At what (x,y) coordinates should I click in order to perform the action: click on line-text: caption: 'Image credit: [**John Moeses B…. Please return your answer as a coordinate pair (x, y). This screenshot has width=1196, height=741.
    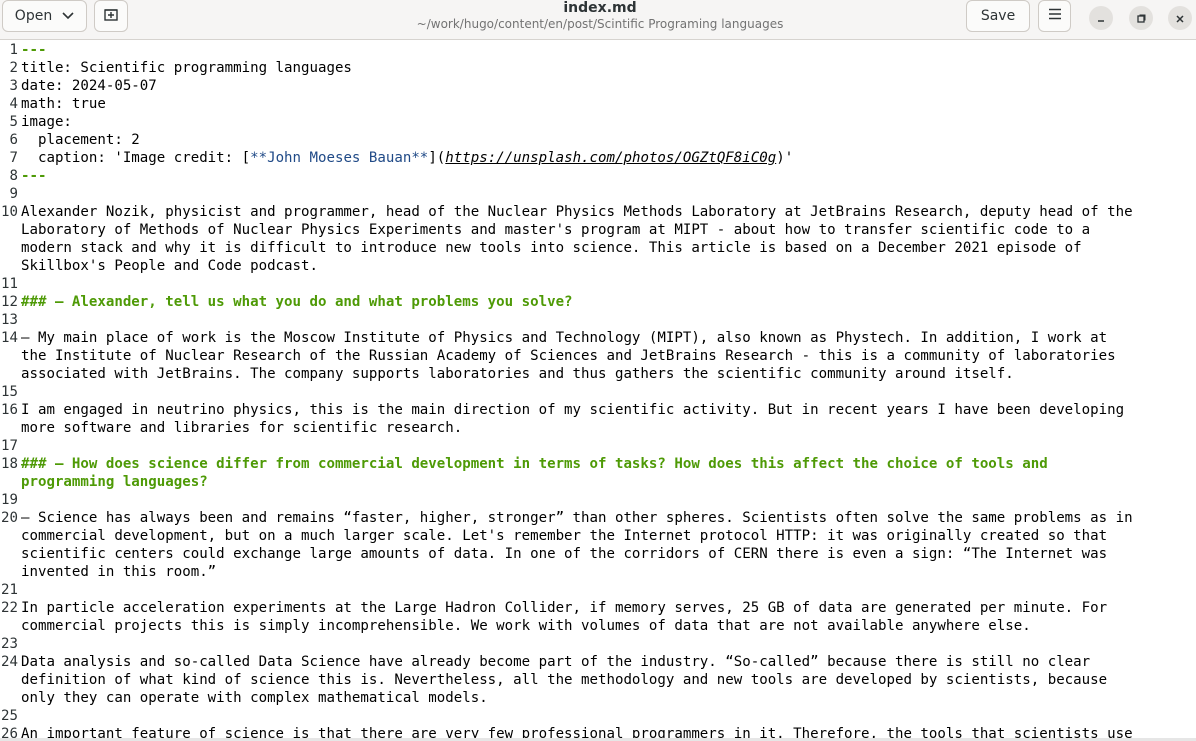
    Looking at the image, I should click on (407, 158).